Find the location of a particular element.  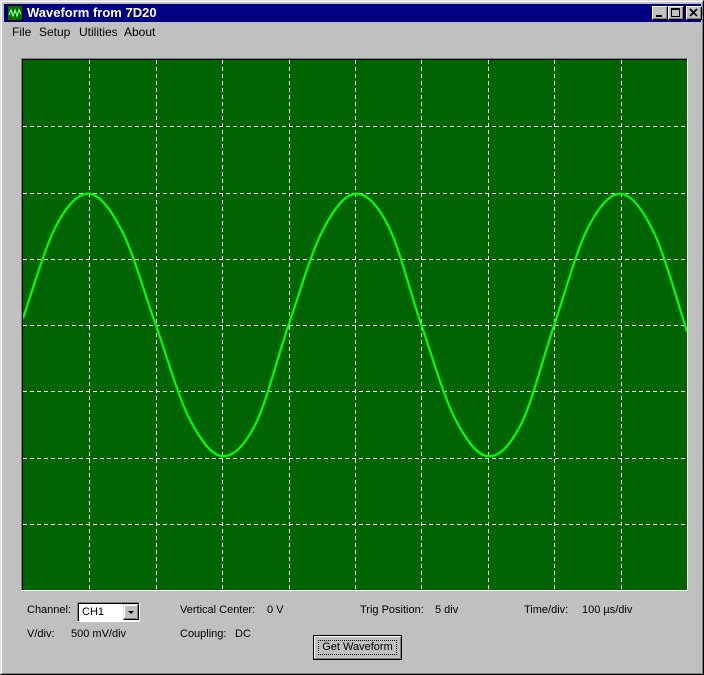

close-button is located at coordinates (694, 13).